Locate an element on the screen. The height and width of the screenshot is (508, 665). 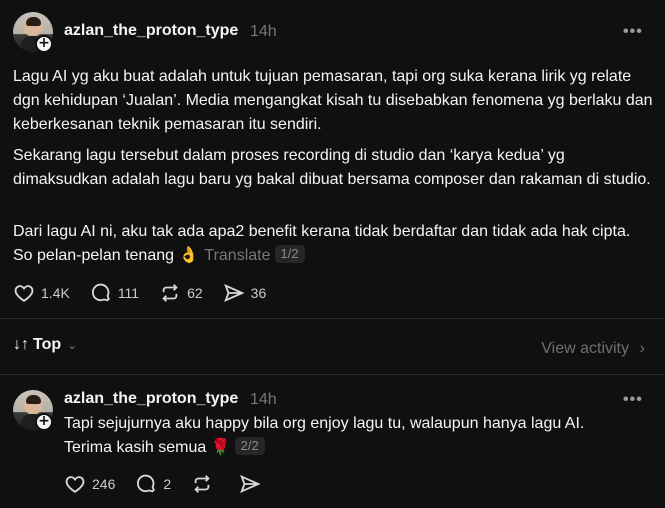
post-actions: 1.4K 111 62 36 is located at coordinates (149, 293).